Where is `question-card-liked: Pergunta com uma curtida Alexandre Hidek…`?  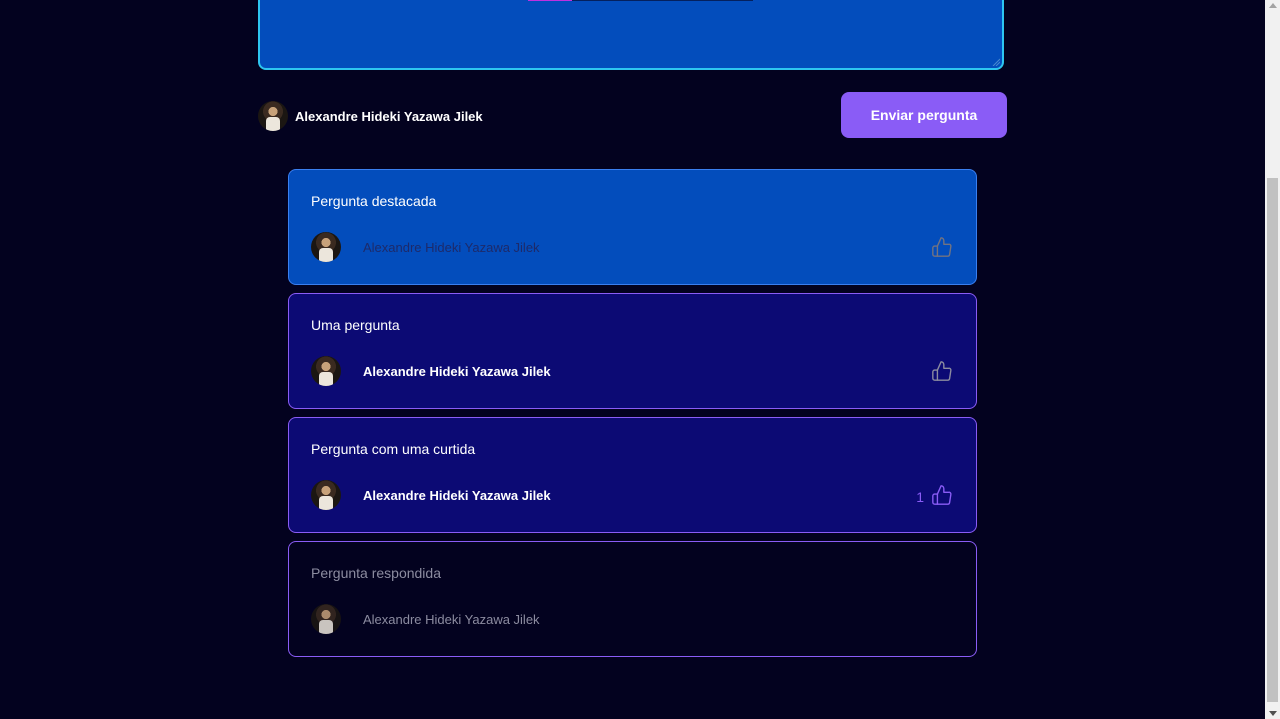 question-card-liked: Pergunta com uma curtida Alexandre Hidek… is located at coordinates (632, 475).